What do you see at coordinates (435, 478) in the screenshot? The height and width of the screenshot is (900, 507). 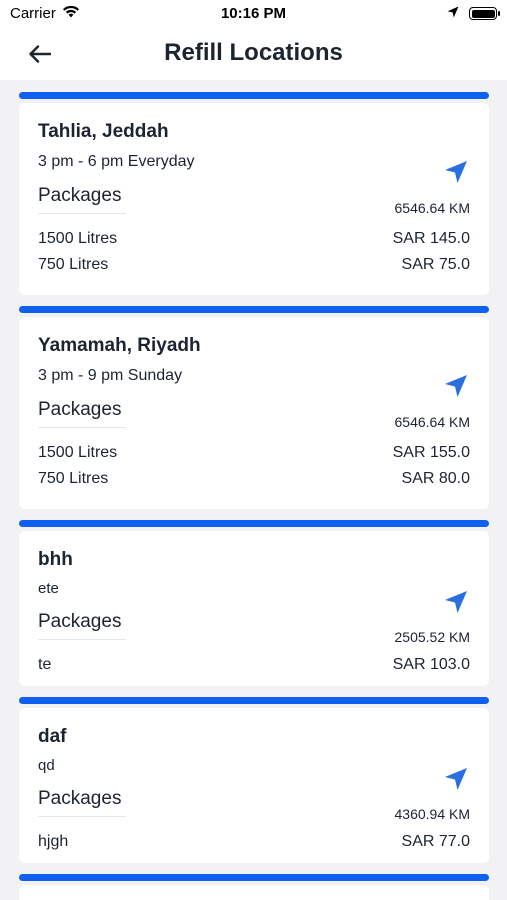 I see `package-price: SAR 80.0` at bounding box center [435, 478].